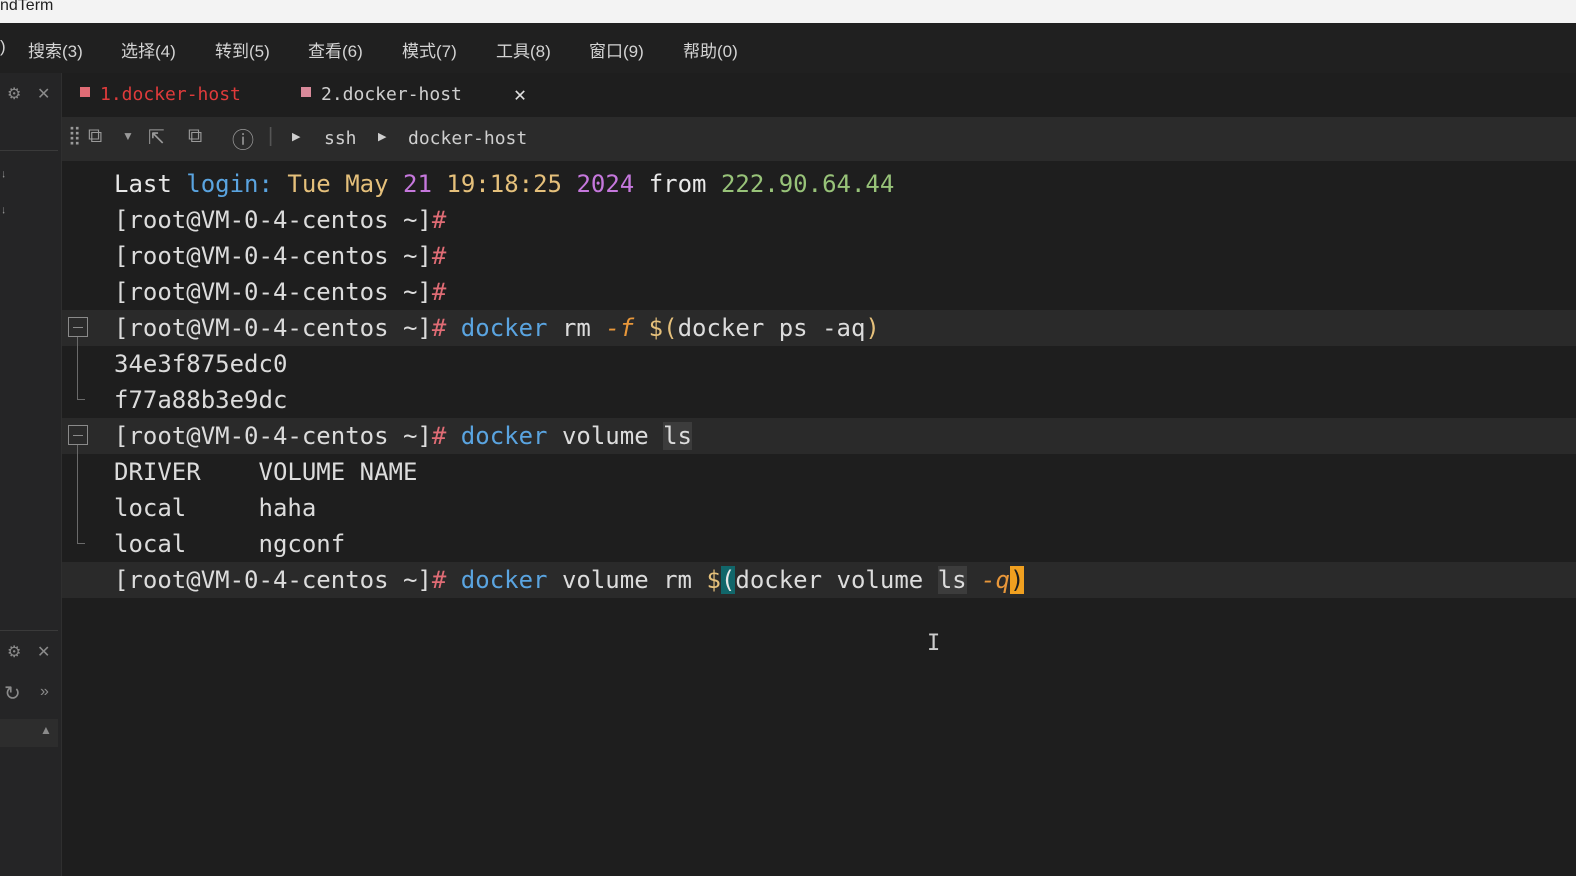 The height and width of the screenshot is (876, 1576). What do you see at coordinates (788, 11) in the screenshot?
I see `title-bar: ndTerm` at bounding box center [788, 11].